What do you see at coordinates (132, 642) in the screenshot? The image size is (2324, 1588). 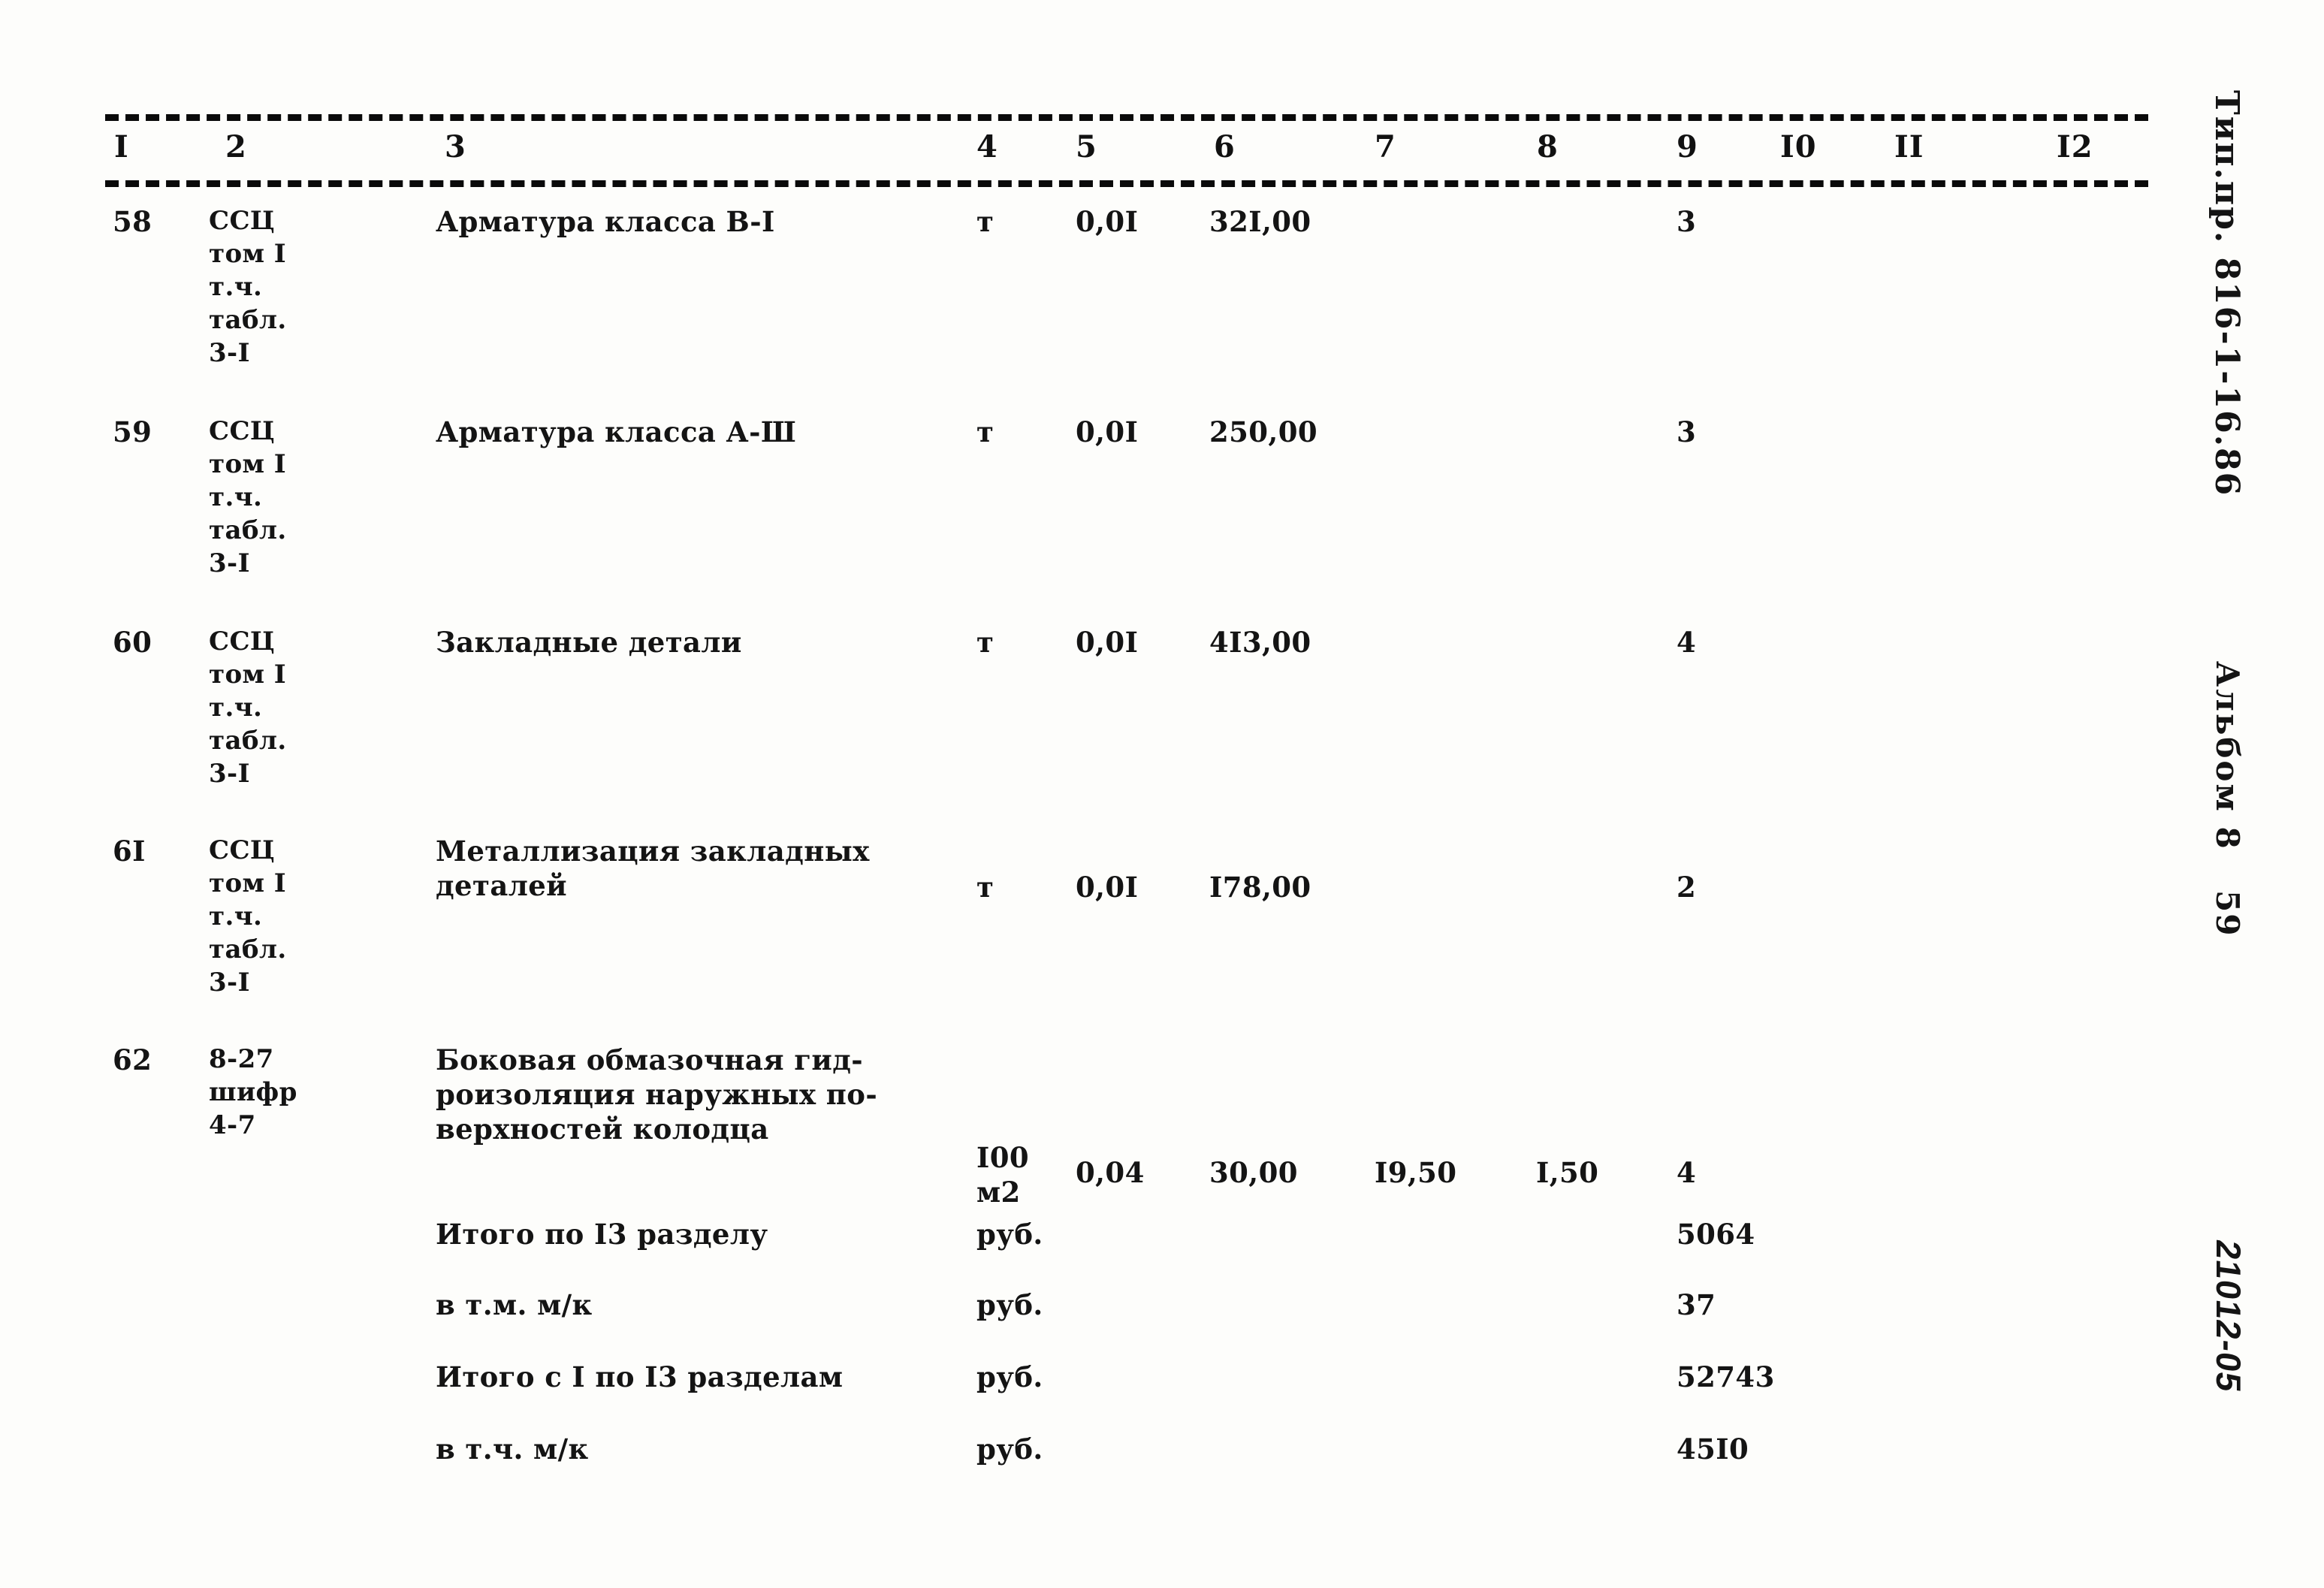 I see `row-number-cell: 60` at bounding box center [132, 642].